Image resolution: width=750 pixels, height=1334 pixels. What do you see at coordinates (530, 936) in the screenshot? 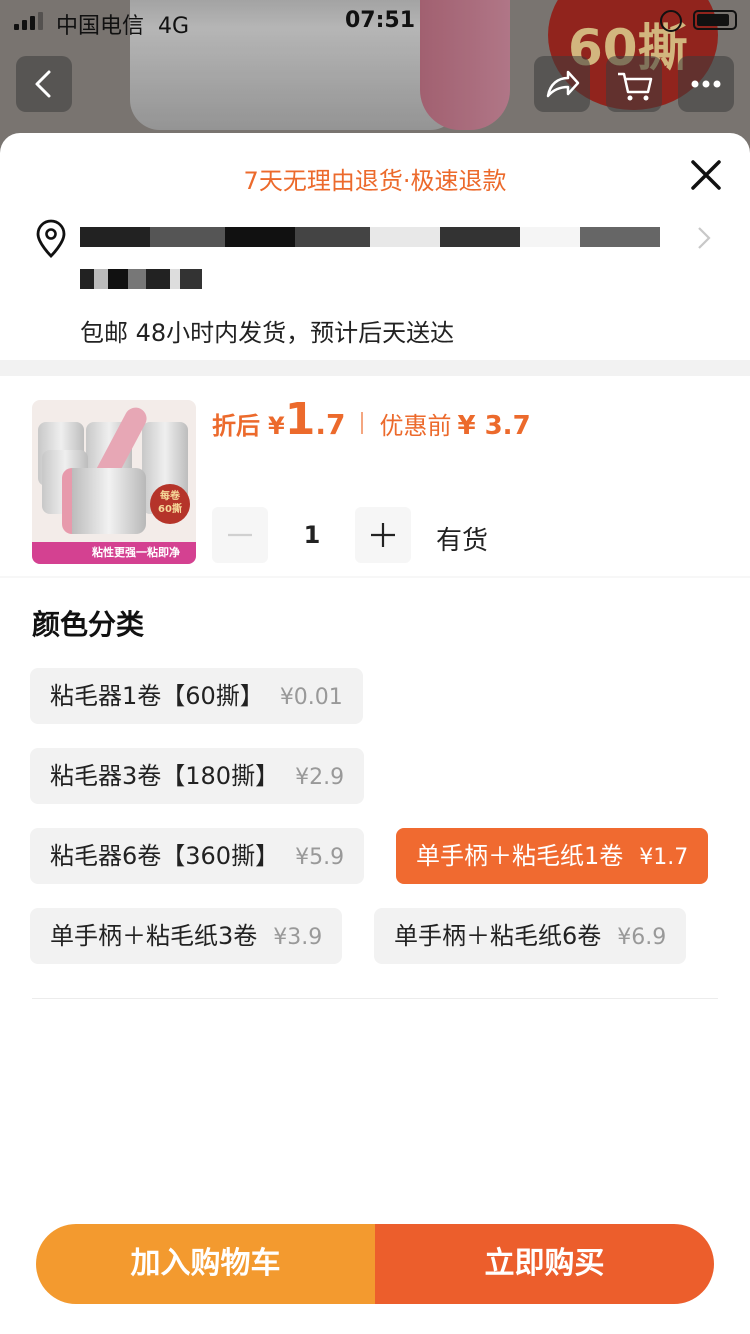
I see `sku-option: 单手柄＋粘毛纸6卷 ¥6.9` at bounding box center [530, 936].